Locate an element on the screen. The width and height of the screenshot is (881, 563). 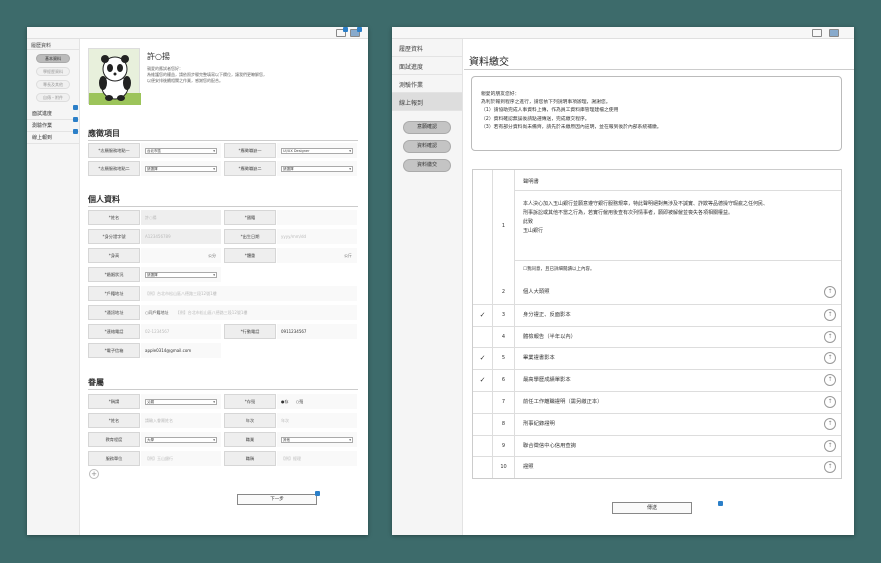
title-field: 【例】經理 is located at coordinates (317, 458).